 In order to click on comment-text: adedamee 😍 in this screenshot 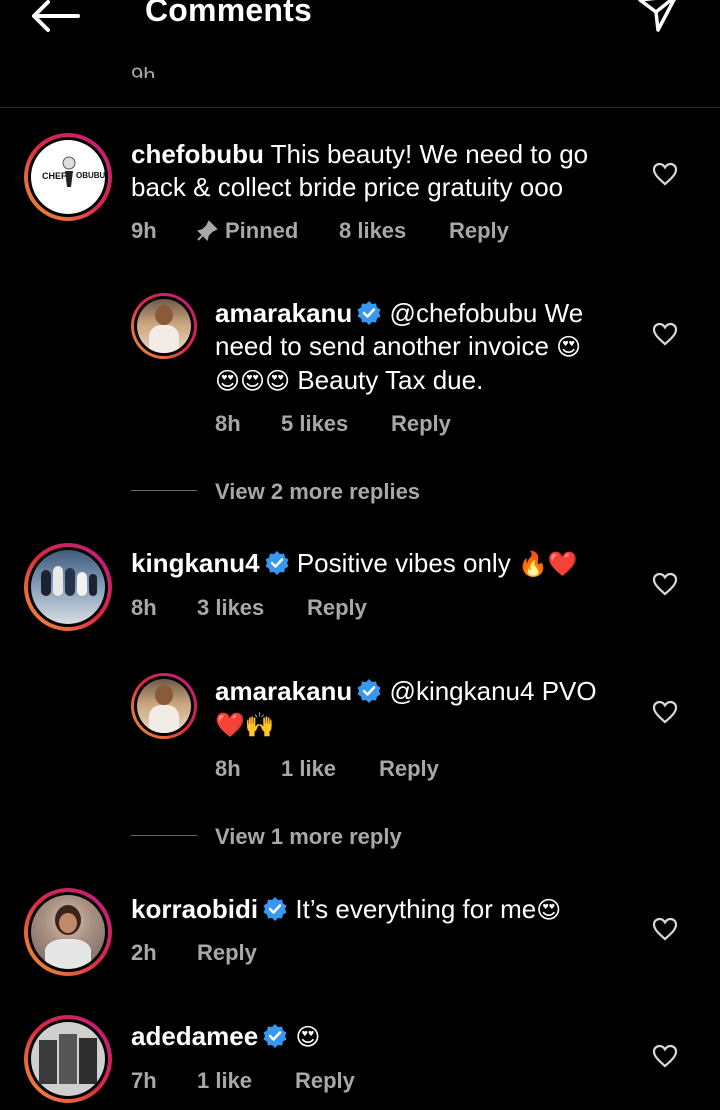, I will do `click(226, 1036)`.